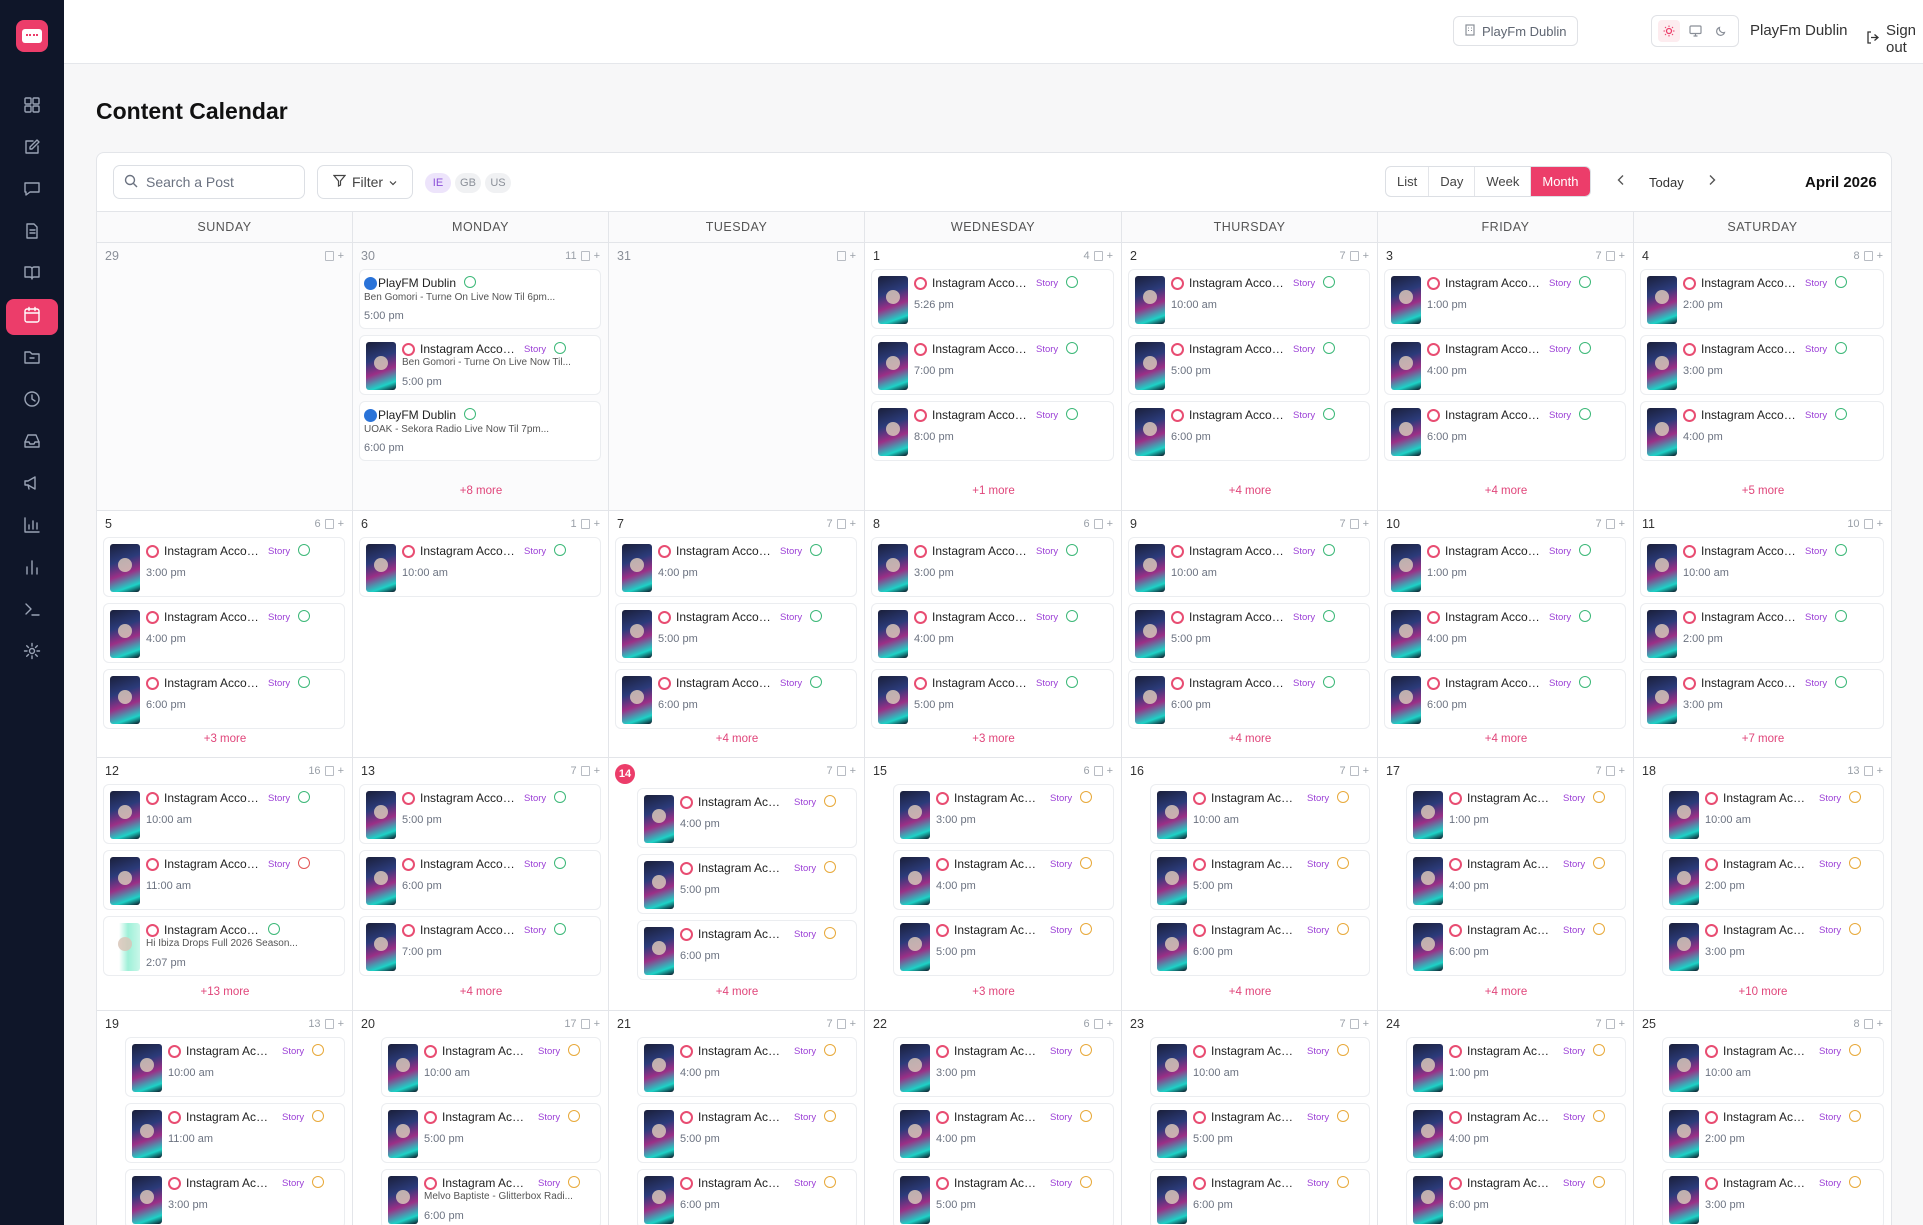 The width and height of the screenshot is (1923, 1225). Describe the element at coordinates (1721, 31) in the screenshot. I see `moon-icon` at that location.